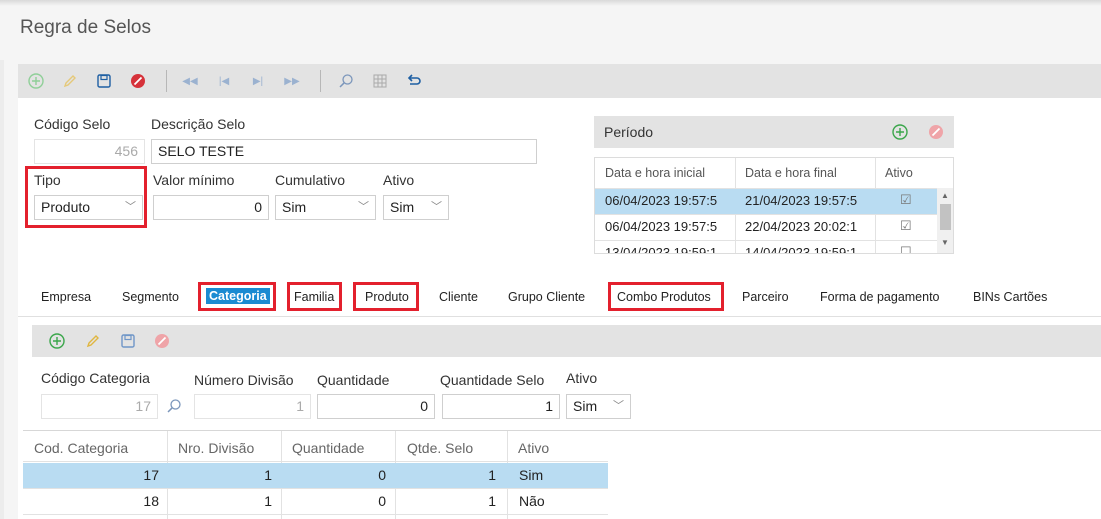 This screenshot has height=519, width=1101. Describe the element at coordinates (559, 81) in the screenshot. I see `main-toolbar: ◀◀ |◀ ▶| ▶▶` at that location.